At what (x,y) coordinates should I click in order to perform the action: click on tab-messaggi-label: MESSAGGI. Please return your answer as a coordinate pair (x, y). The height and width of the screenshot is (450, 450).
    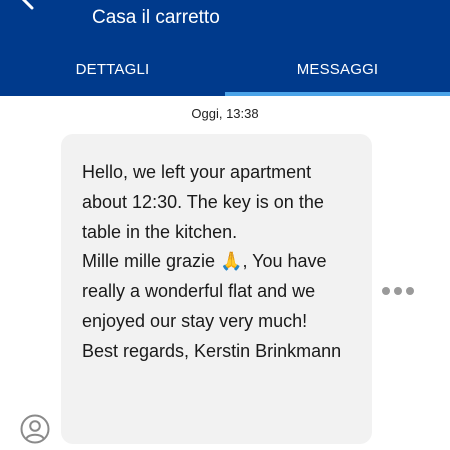
    Looking at the image, I should click on (337, 69).